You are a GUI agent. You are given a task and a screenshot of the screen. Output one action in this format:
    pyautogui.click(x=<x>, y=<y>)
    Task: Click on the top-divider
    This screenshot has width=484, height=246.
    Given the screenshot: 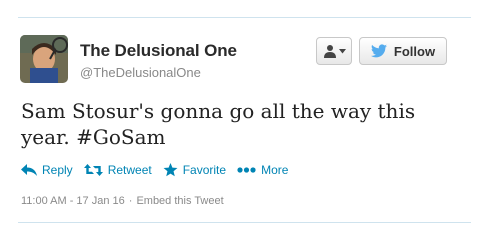 What is the action you would take?
    pyautogui.click(x=244, y=17)
    